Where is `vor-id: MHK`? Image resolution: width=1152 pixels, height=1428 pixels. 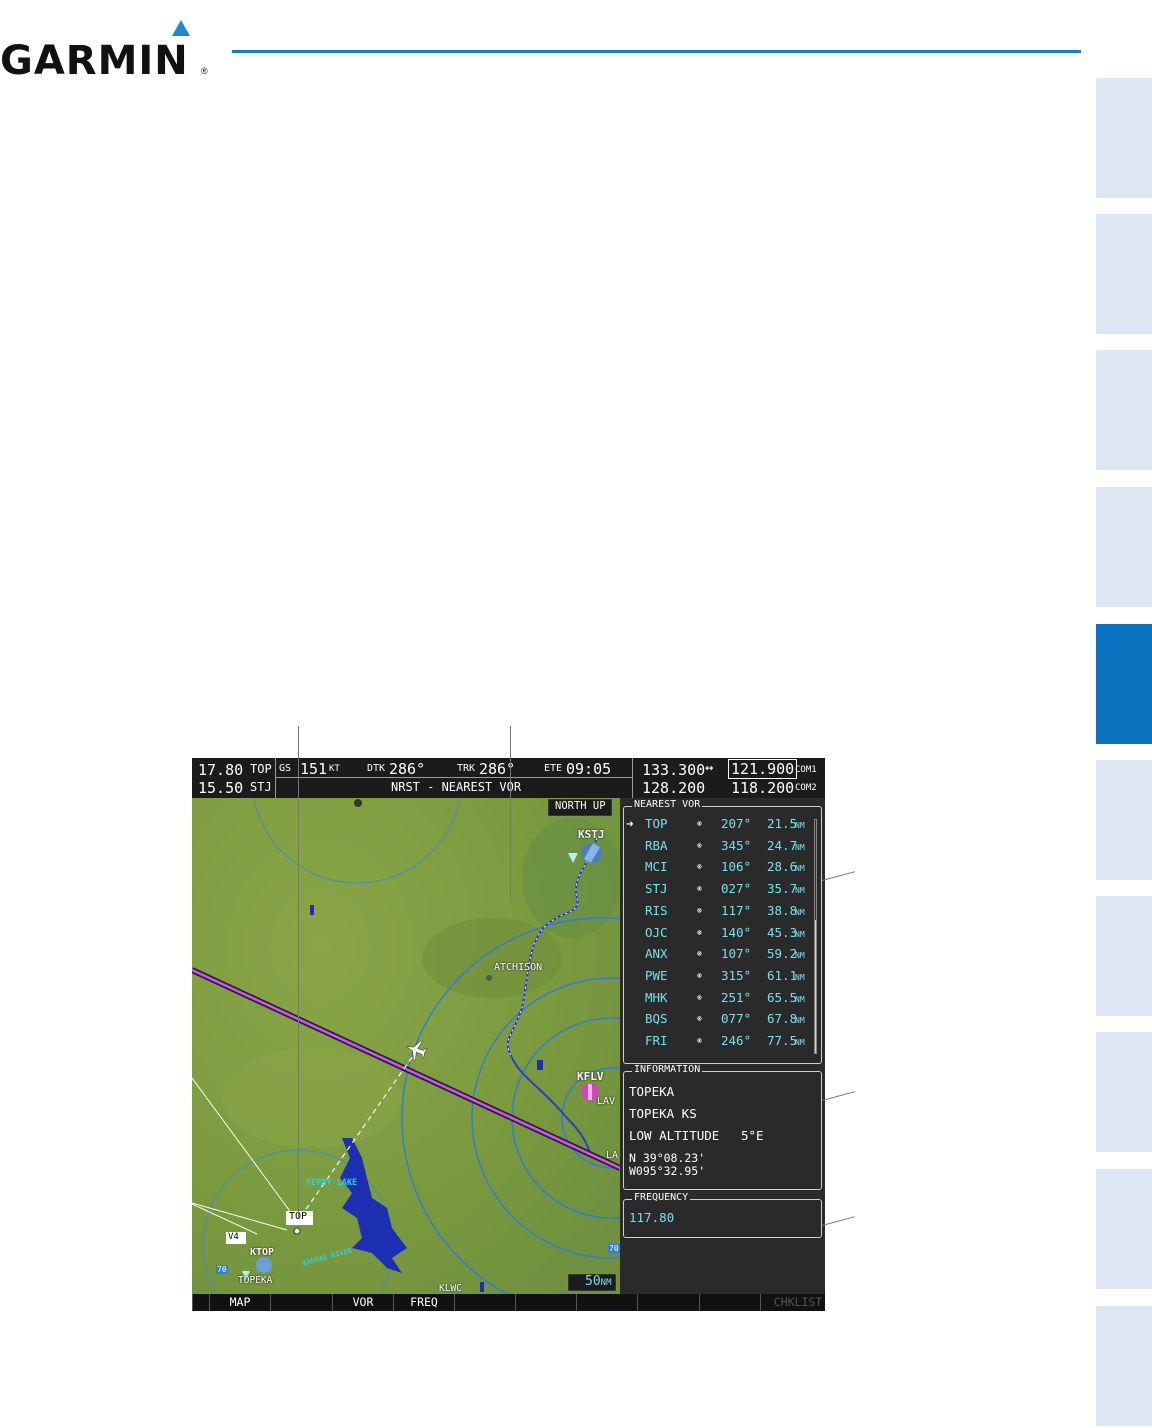
vor-id: MHK is located at coordinates (656, 997).